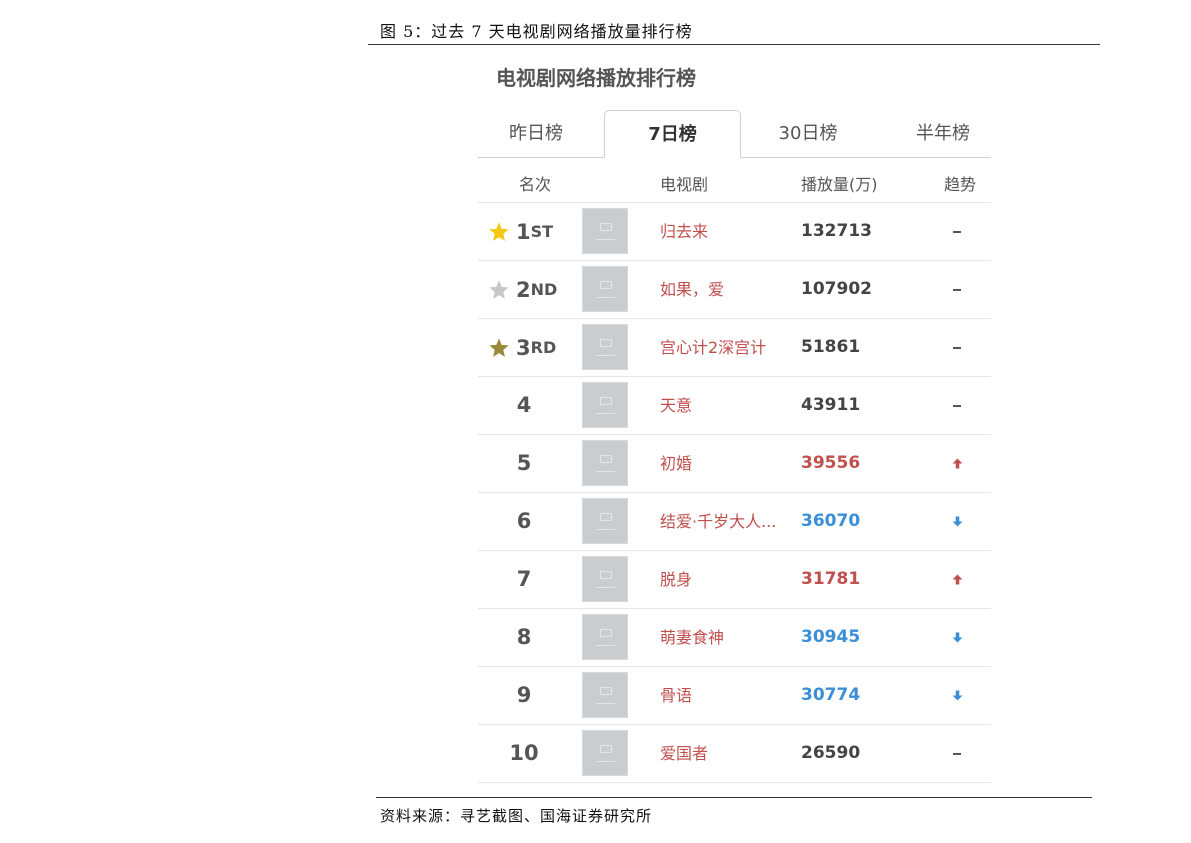 Image resolution: width=1191 pixels, height=843 pixels. What do you see at coordinates (836, 289) in the screenshot?
I see `play-count: 107902` at bounding box center [836, 289].